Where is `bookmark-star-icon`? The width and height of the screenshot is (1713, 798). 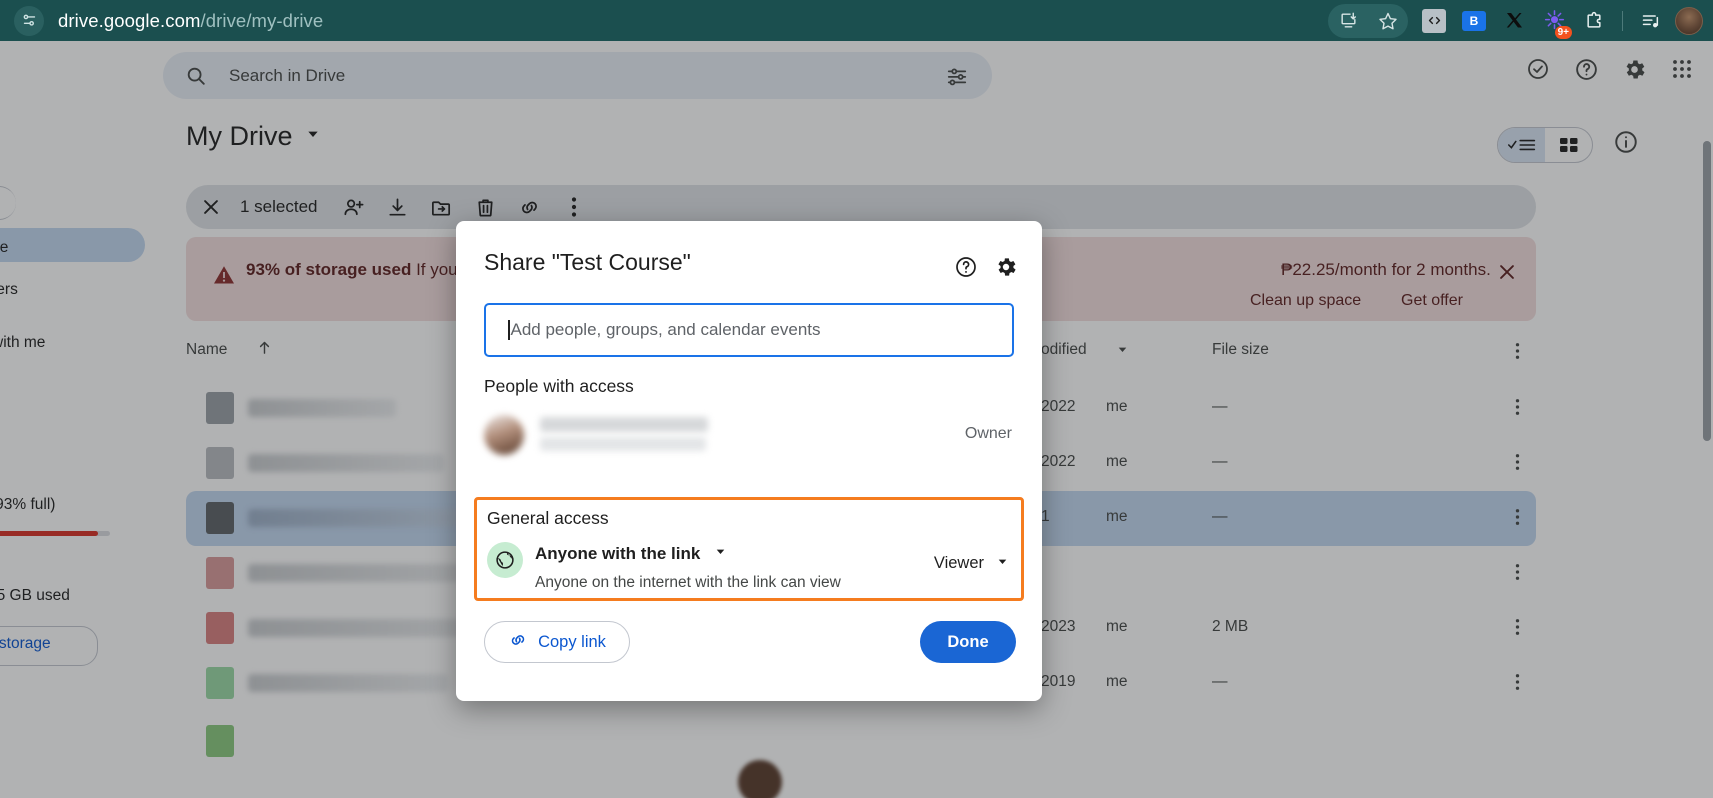 bookmark-star-icon is located at coordinates (1388, 20).